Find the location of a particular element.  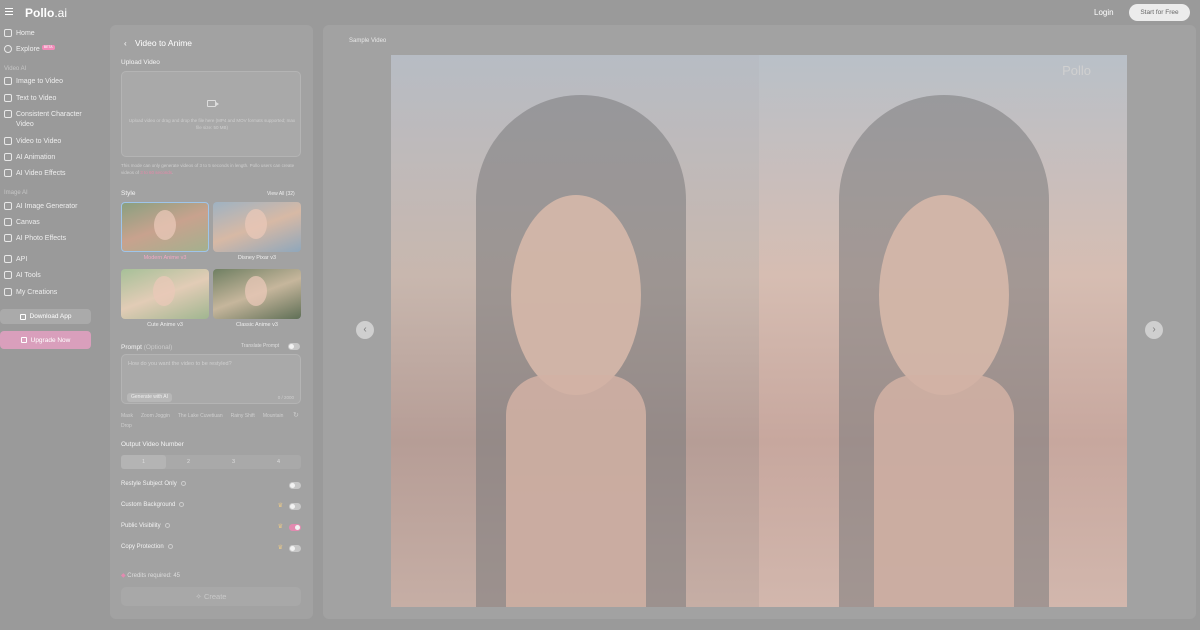

output-number-option: 2 is located at coordinates (188, 462).